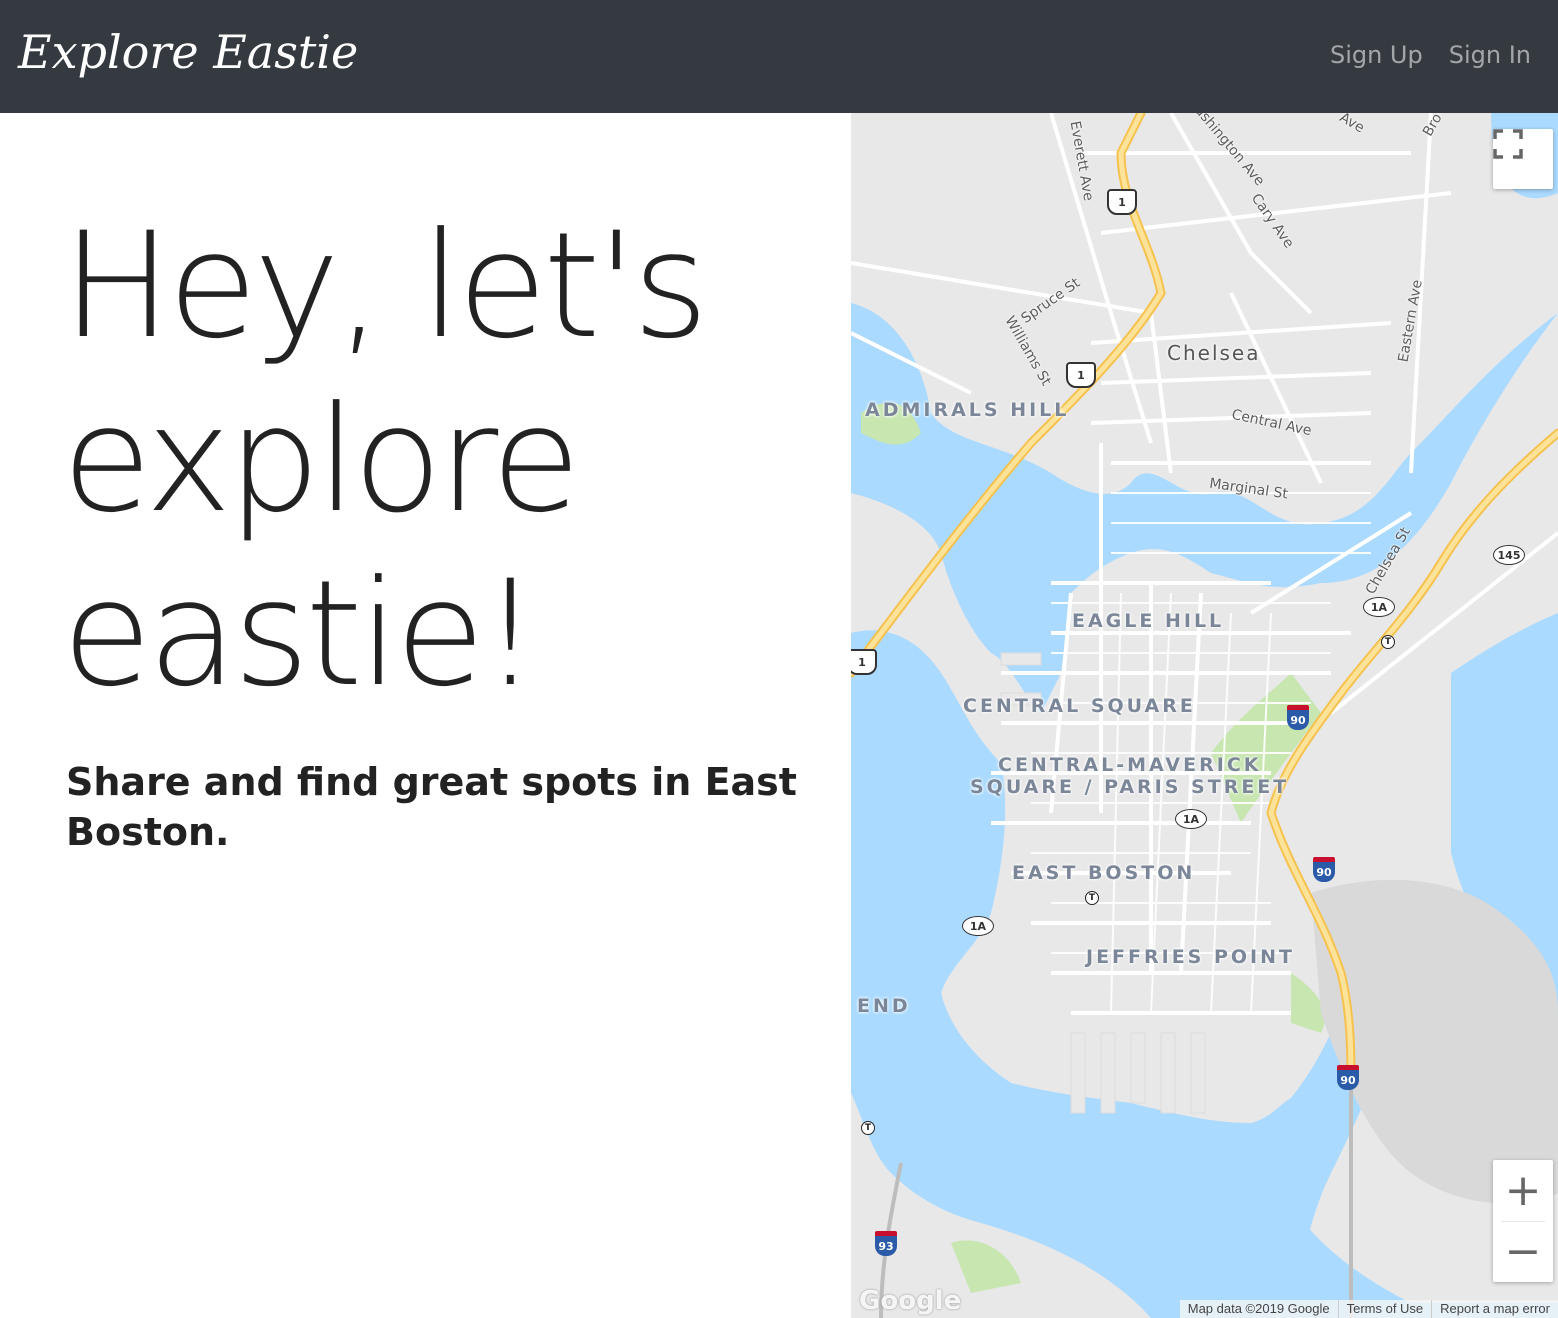  What do you see at coordinates (188, 52) in the screenshot?
I see `brand-logo: Explore Eastie` at bounding box center [188, 52].